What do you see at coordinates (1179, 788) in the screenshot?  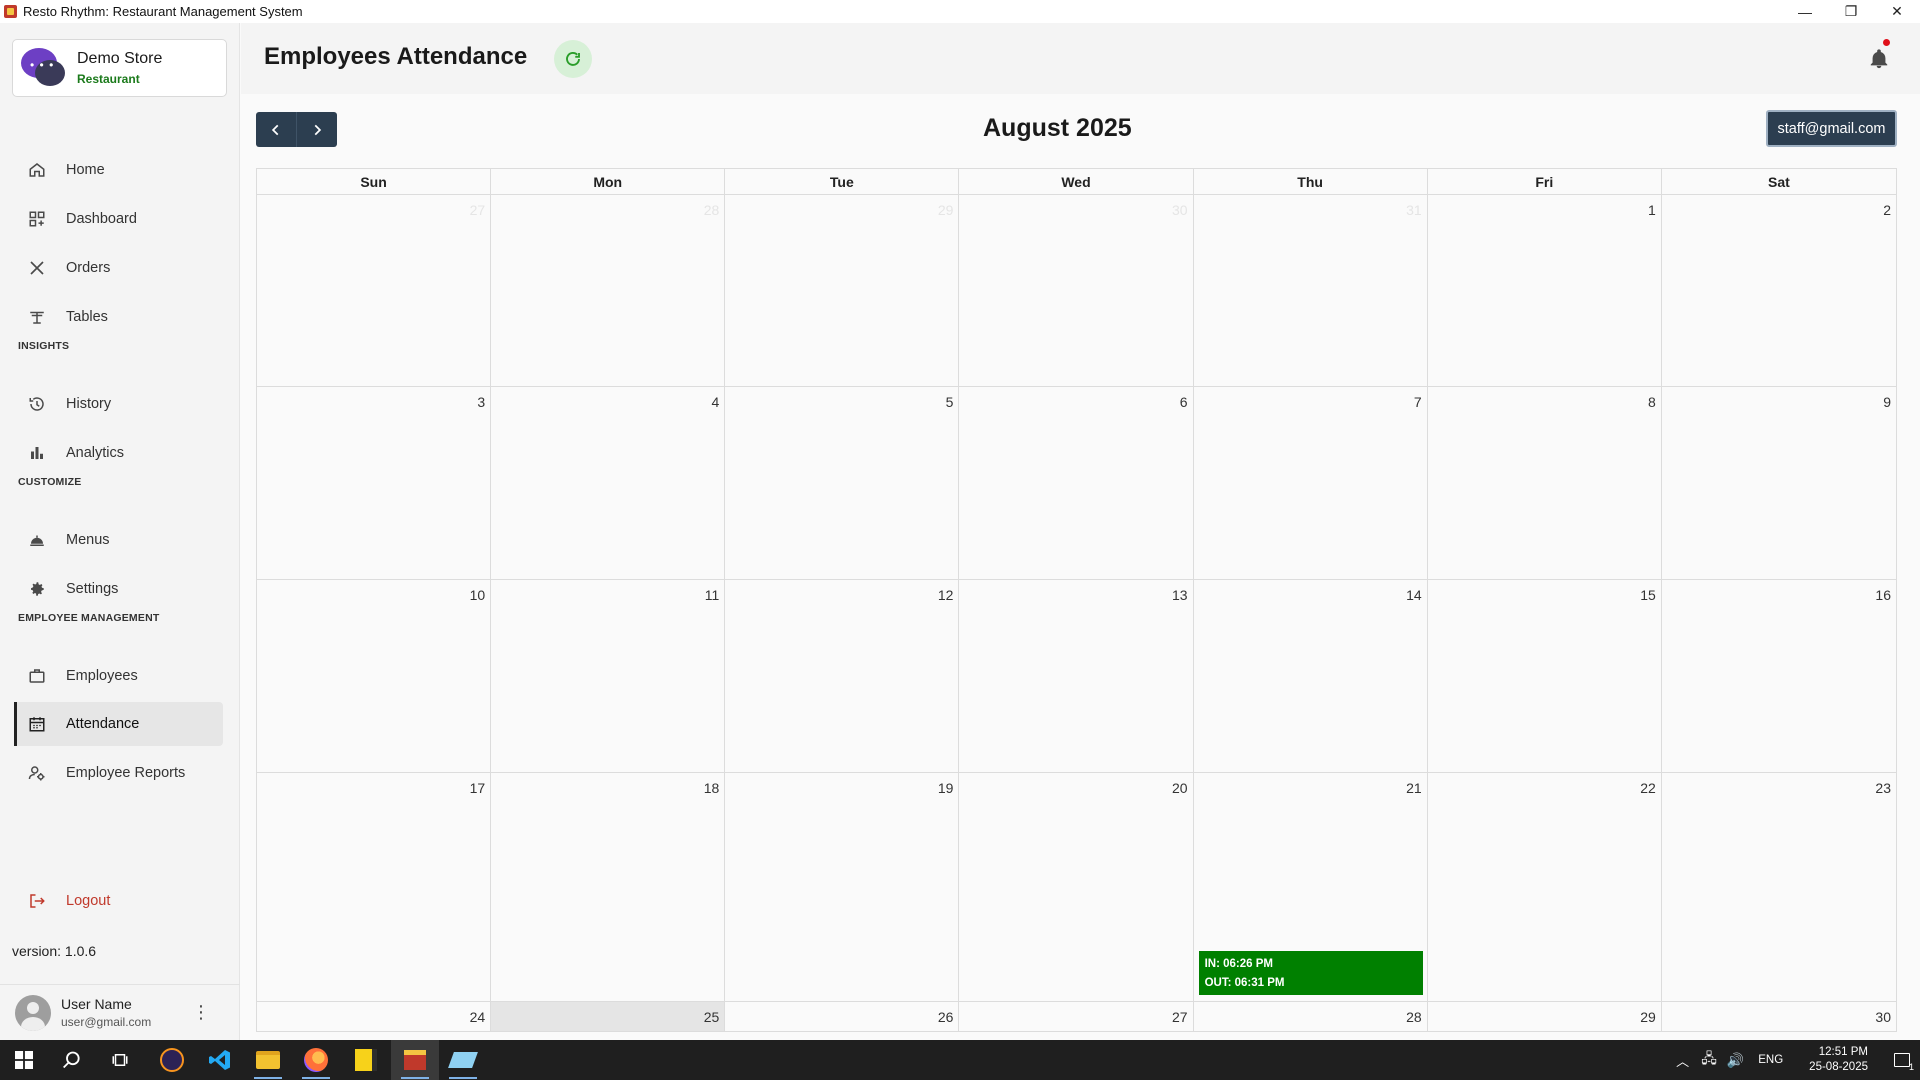 I see `calendar-day-number: 20` at bounding box center [1179, 788].